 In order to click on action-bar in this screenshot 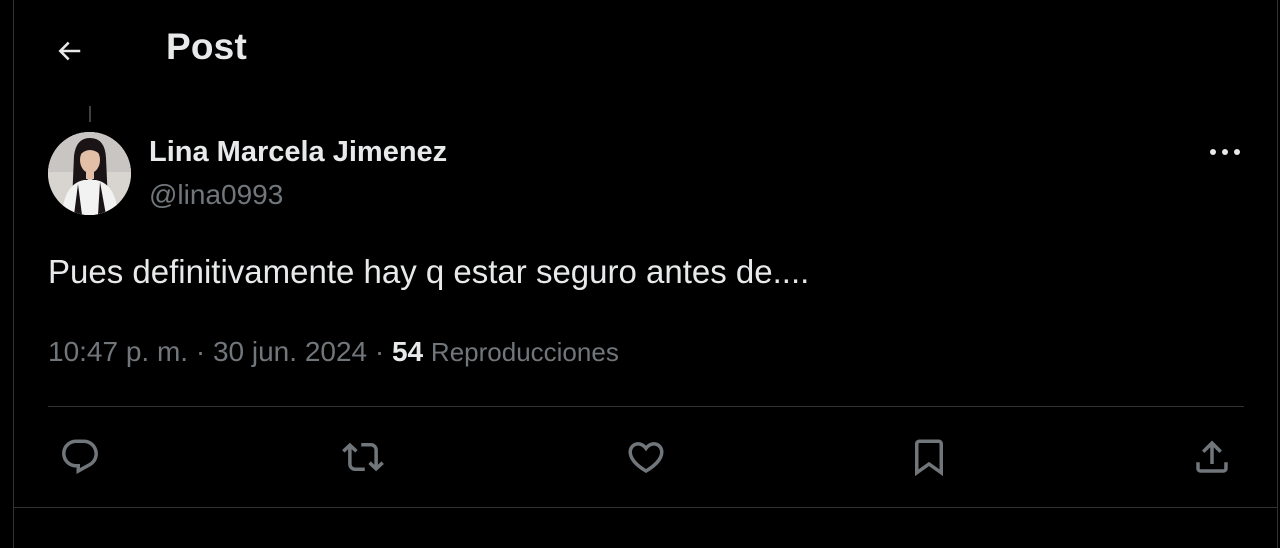, I will do `click(640, 457)`.